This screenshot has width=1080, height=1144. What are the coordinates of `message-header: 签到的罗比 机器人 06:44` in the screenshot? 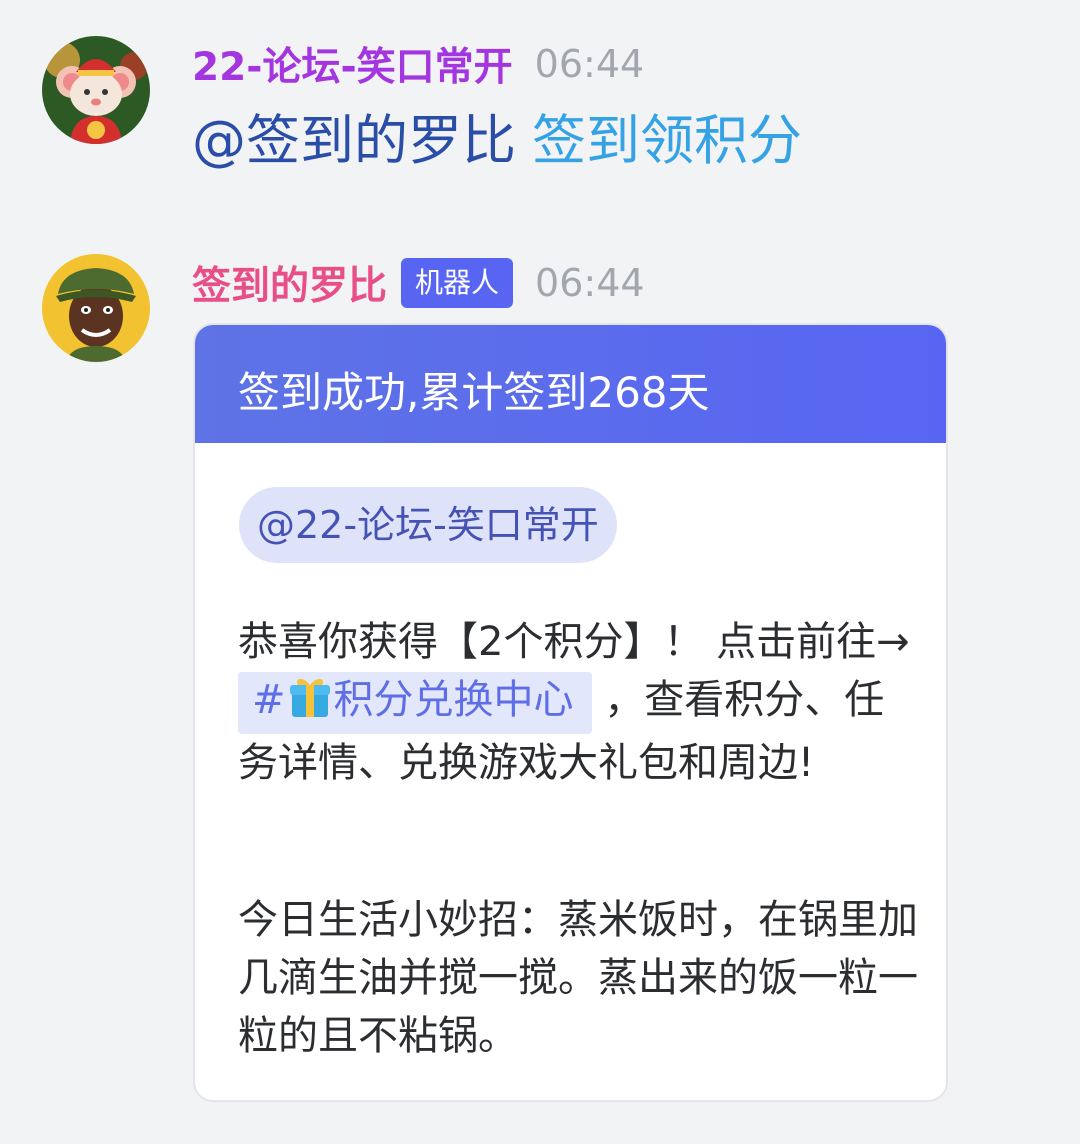 It's located at (418, 283).